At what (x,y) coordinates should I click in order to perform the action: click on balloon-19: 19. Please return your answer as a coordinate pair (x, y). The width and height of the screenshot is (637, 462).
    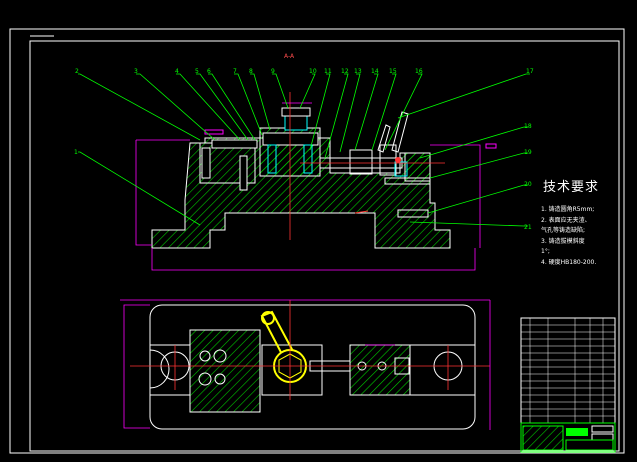
    Looking at the image, I should click on (528, 152).